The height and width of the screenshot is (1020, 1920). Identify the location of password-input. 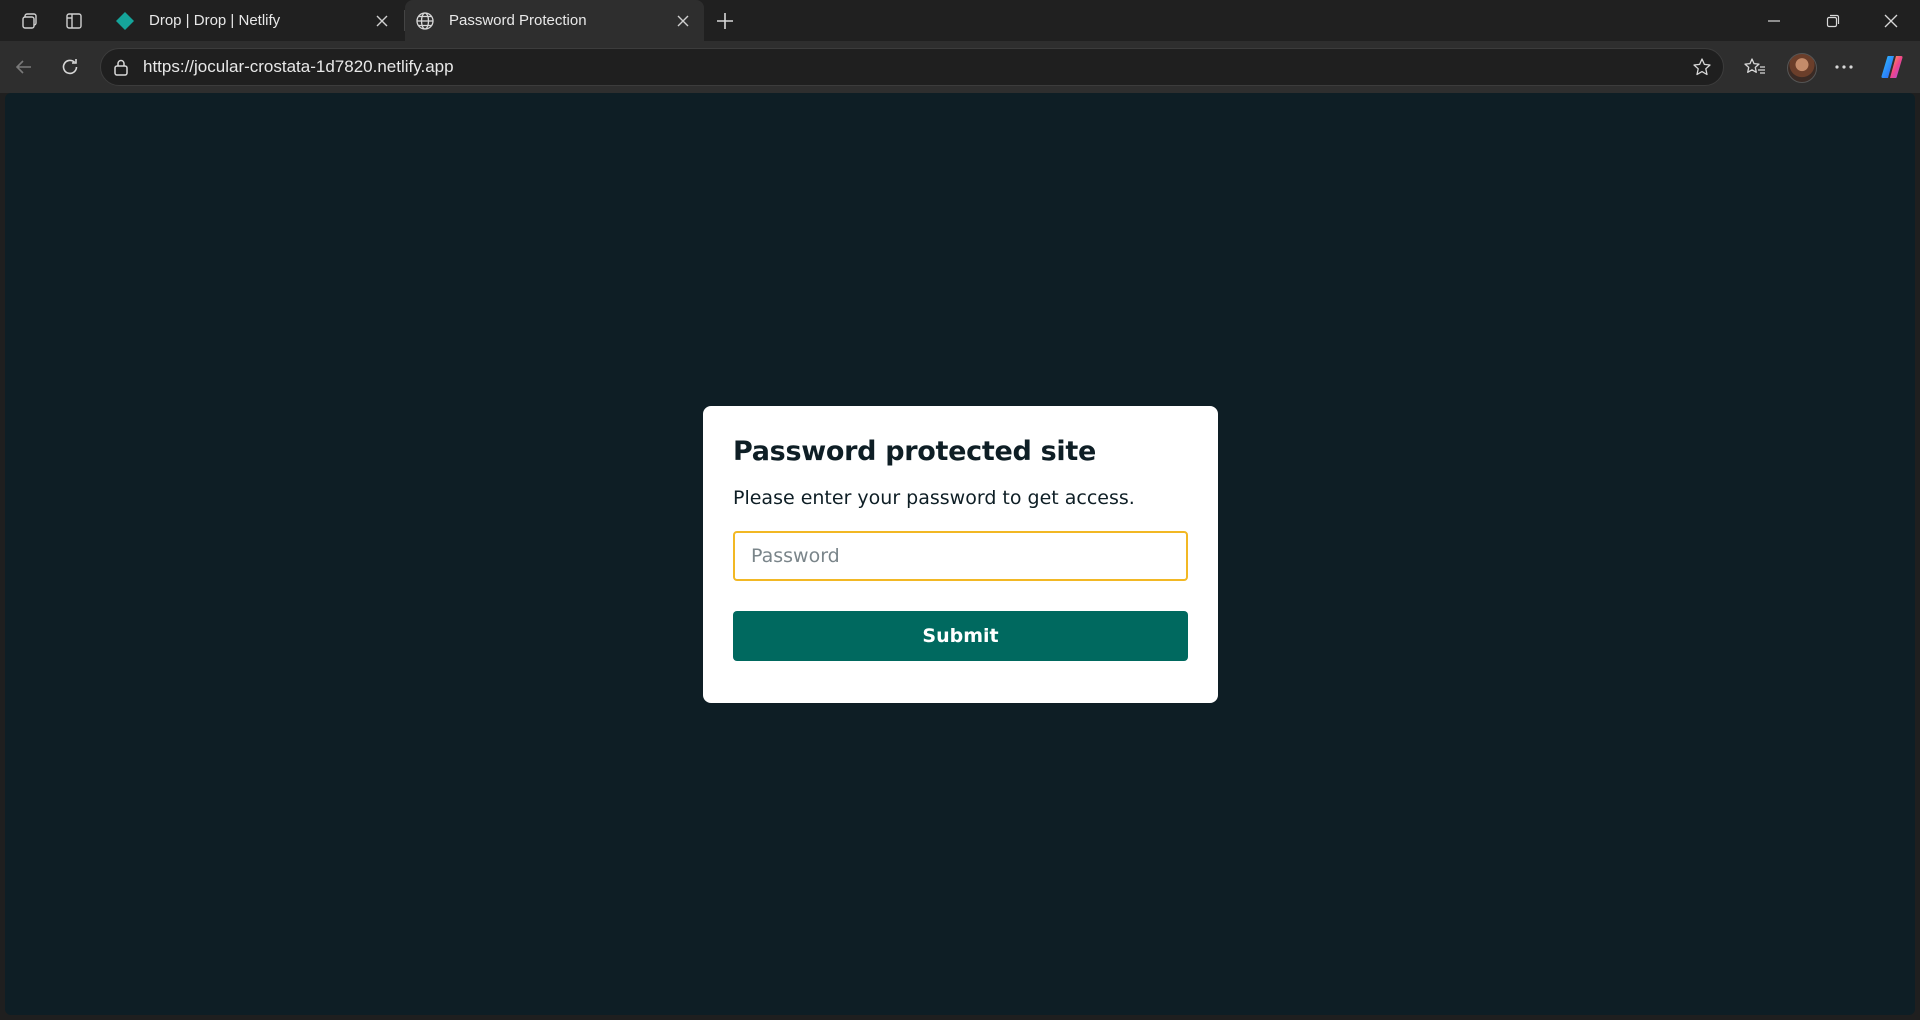
(960, 556).